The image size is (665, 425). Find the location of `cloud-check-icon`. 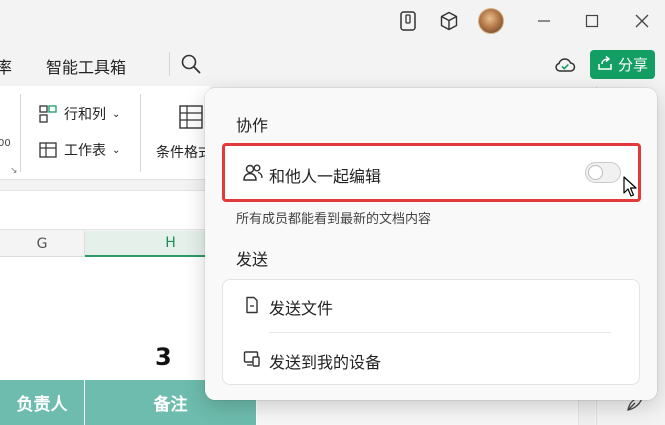

cloud-check-icon is located at coordinates (565, 65).